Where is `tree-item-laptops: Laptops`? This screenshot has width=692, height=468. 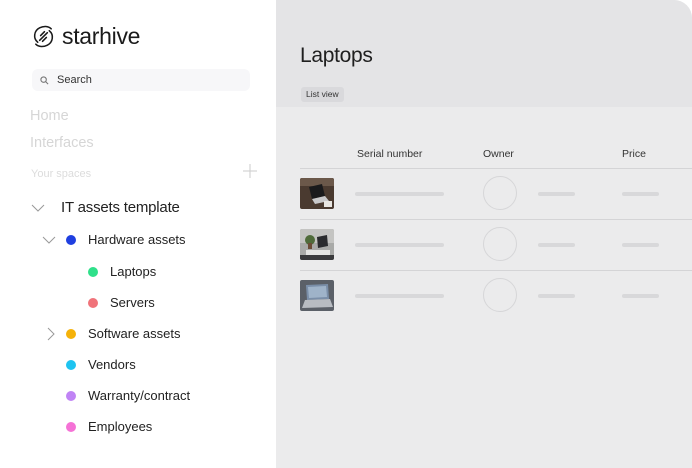
tree-item-laptops: Laptops is located at coordinates (122, 271).